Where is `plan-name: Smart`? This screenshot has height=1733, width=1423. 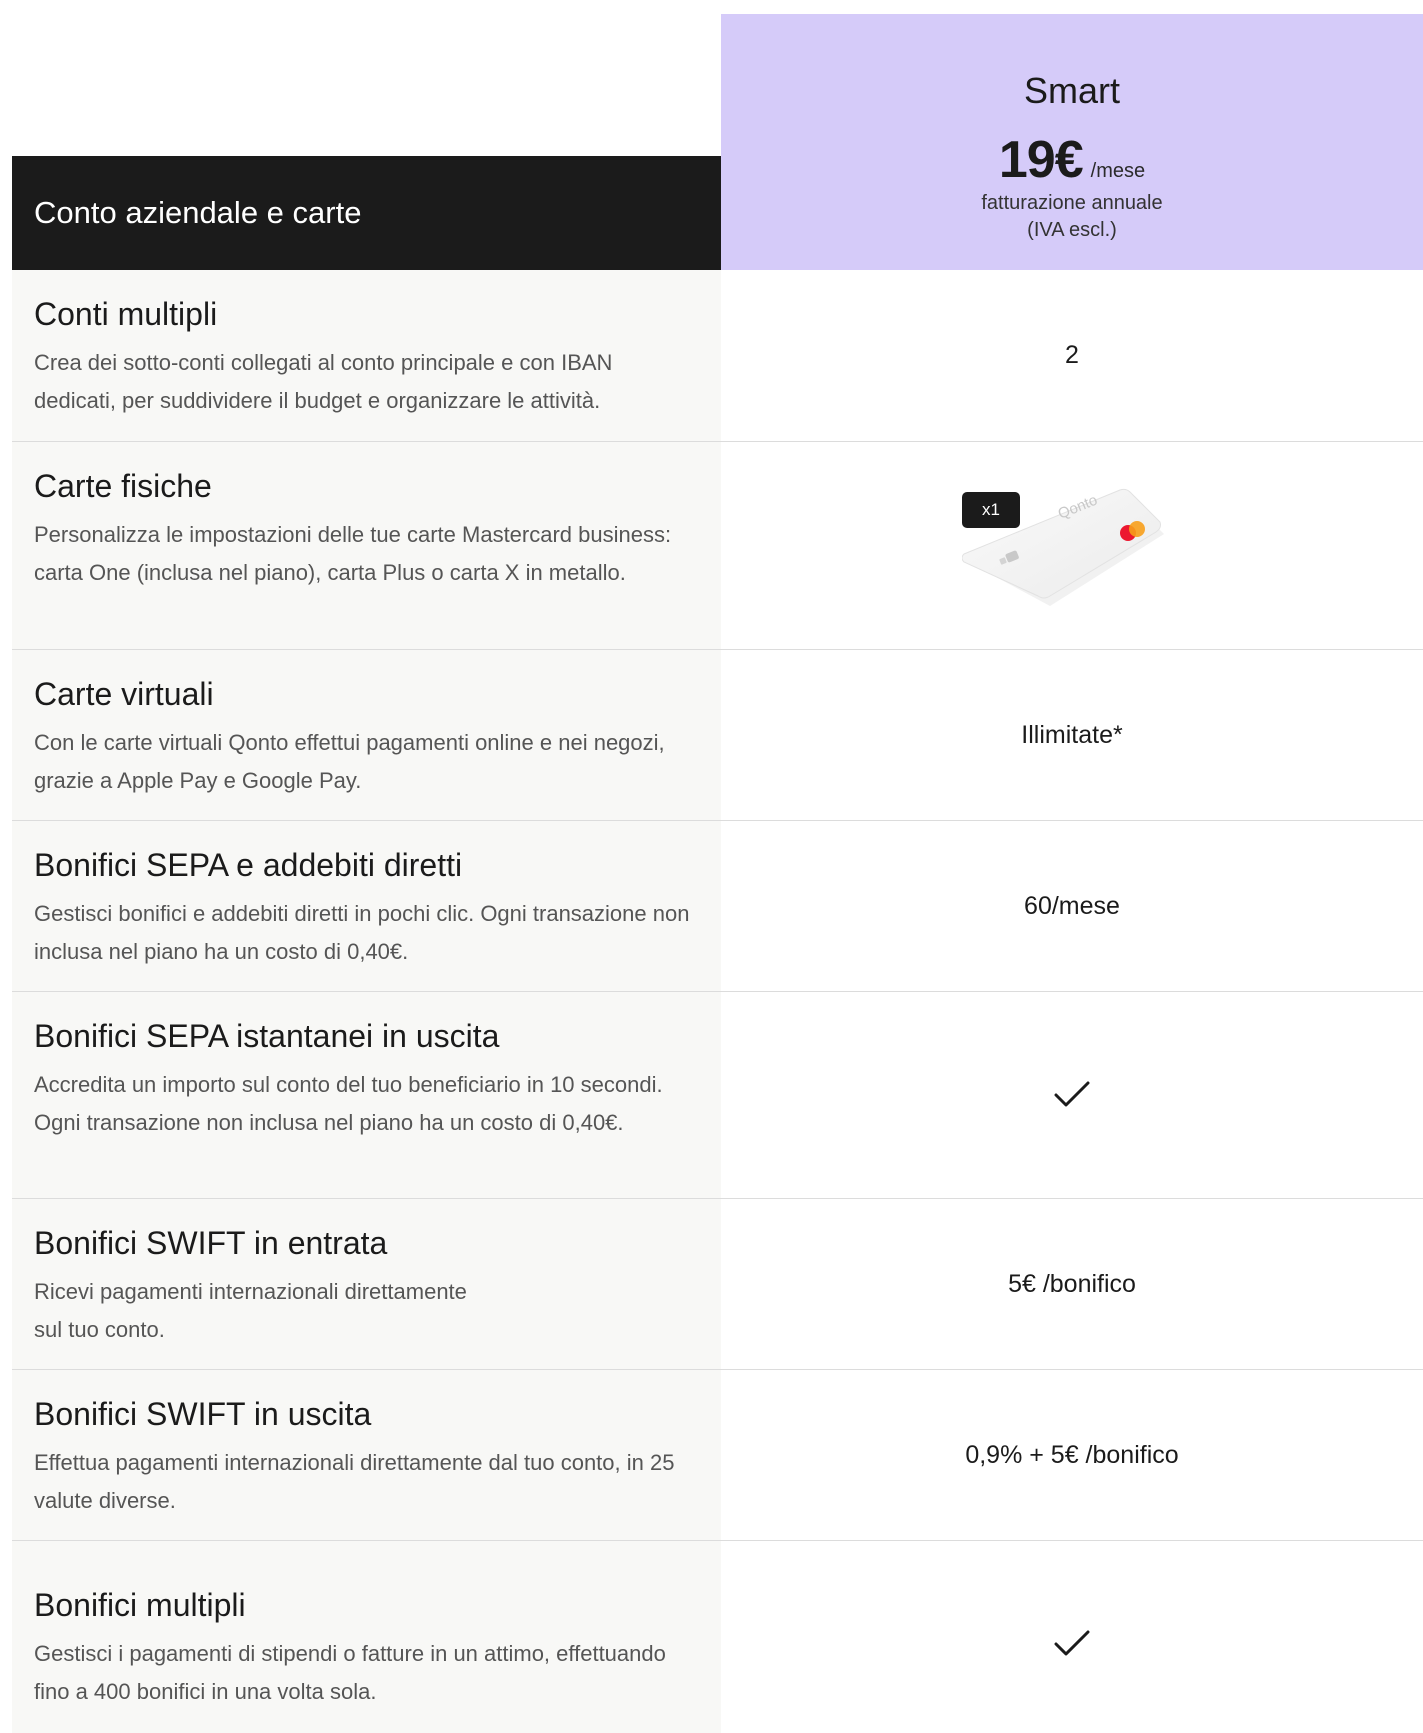 plan-name: Smart is located at coordinates (1071, 90).